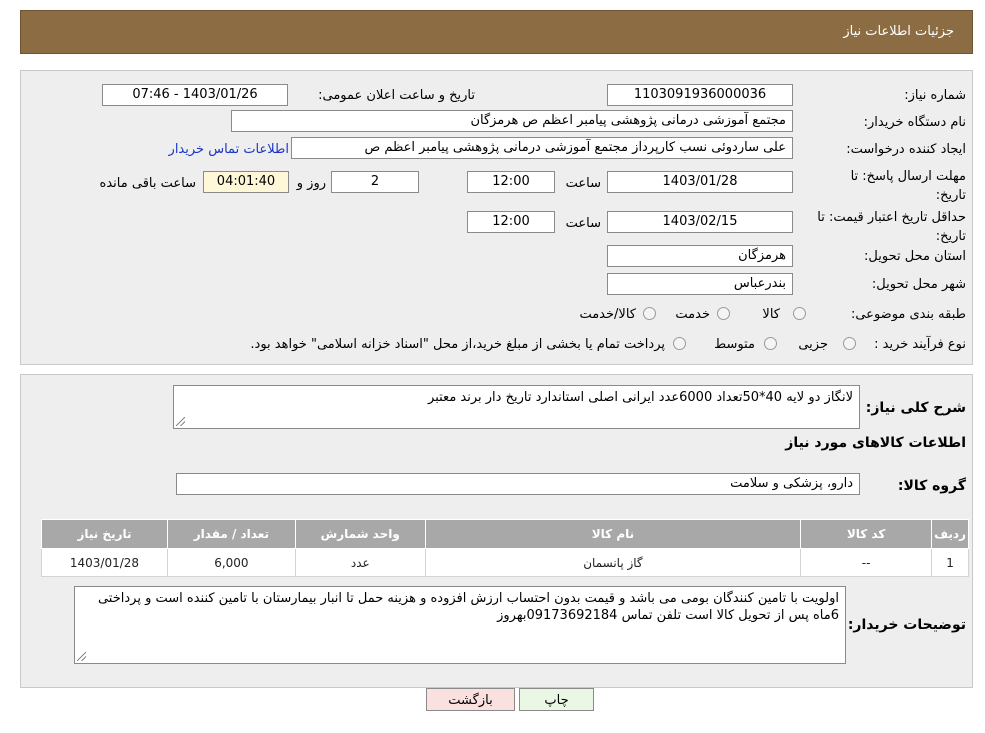 The width and height of the screenshot is (985, 733). I want to click on deadline-label: مهلت ارسال پاسخ: تا تاریخ:, so click(908, 186).